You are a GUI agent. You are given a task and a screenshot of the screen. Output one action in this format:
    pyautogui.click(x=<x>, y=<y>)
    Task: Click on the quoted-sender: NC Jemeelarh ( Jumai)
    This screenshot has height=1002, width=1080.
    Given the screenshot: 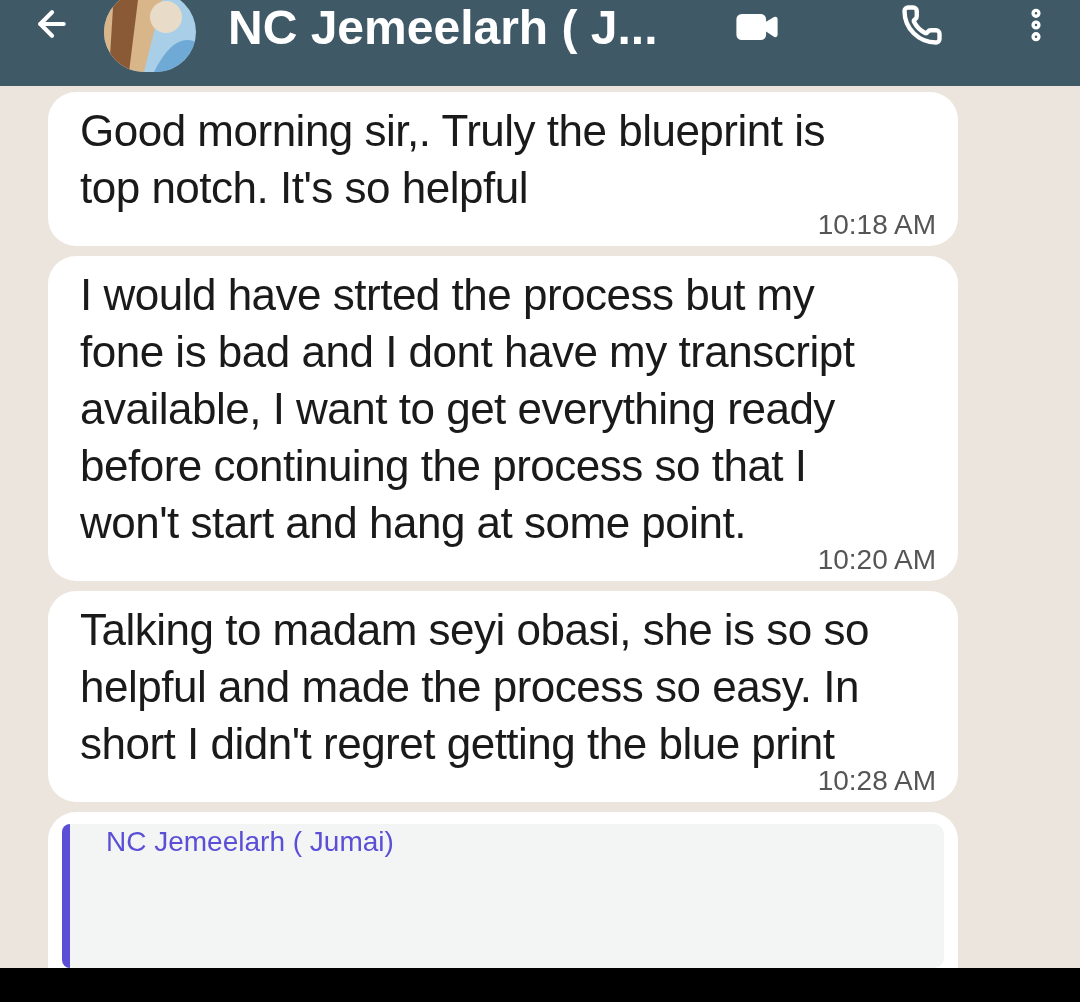 What is the action you would take?
    pyautogui.click(x=250, y=842)
    